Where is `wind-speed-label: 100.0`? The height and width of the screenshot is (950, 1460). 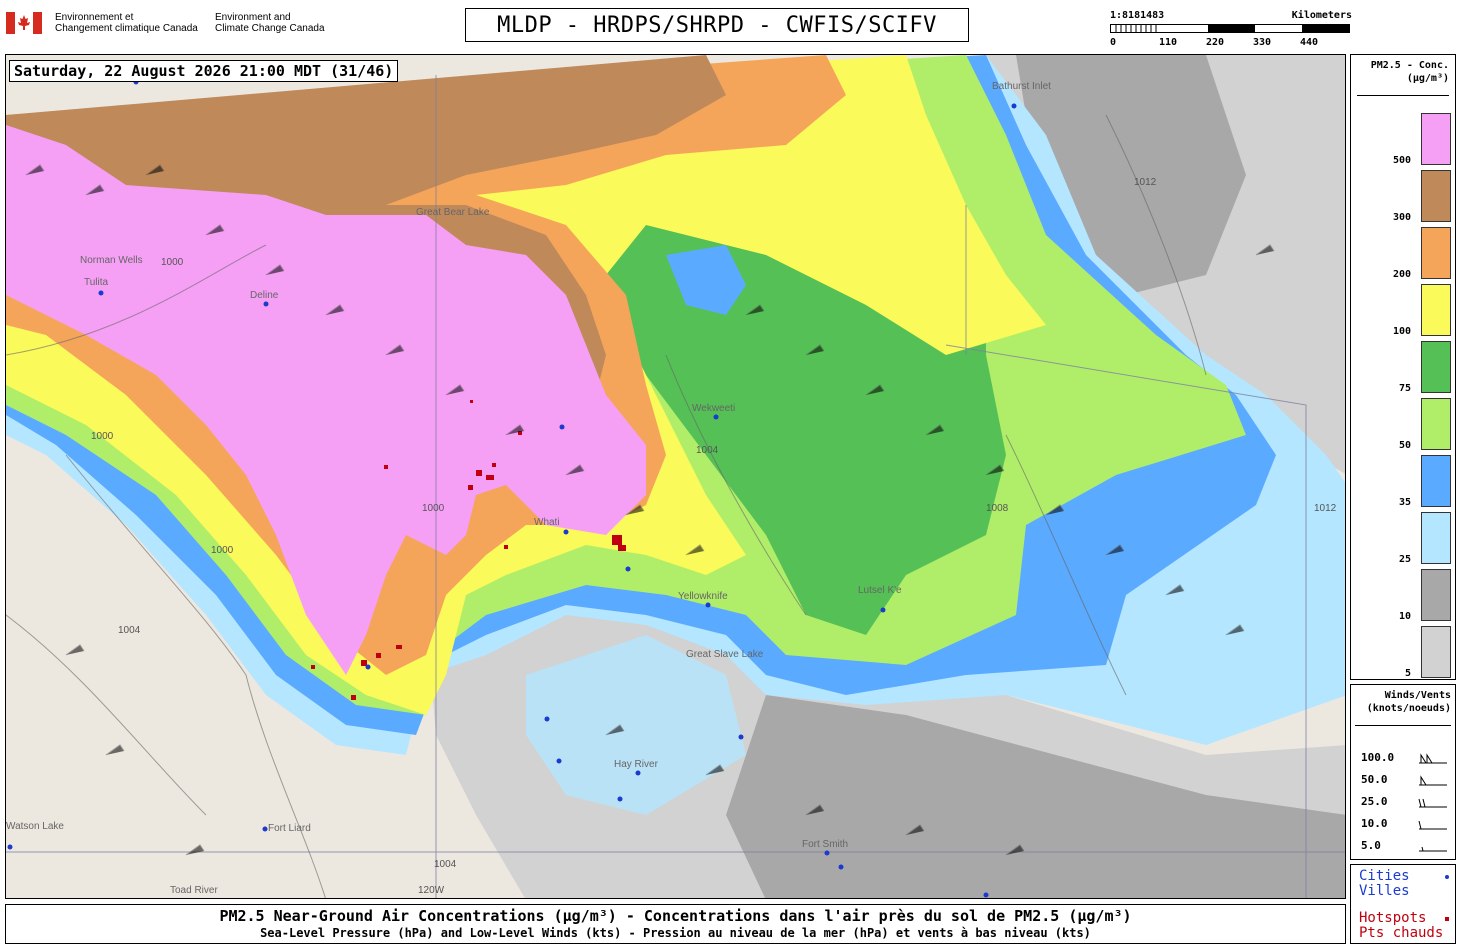
wind-speed-label: 100.0 is located at coordinates (1378, 757).